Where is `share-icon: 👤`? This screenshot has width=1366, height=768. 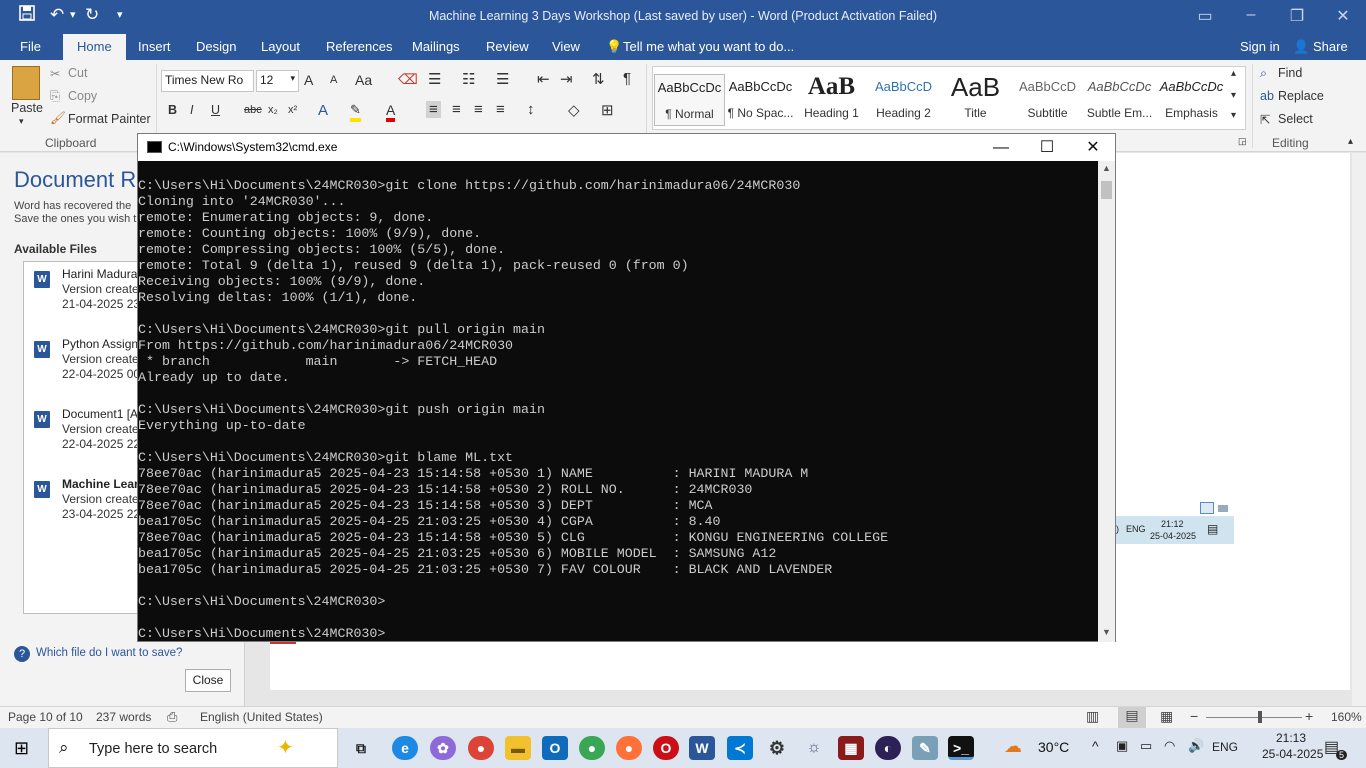 share-icon: 👤 is located at coordinates (1301, 47).